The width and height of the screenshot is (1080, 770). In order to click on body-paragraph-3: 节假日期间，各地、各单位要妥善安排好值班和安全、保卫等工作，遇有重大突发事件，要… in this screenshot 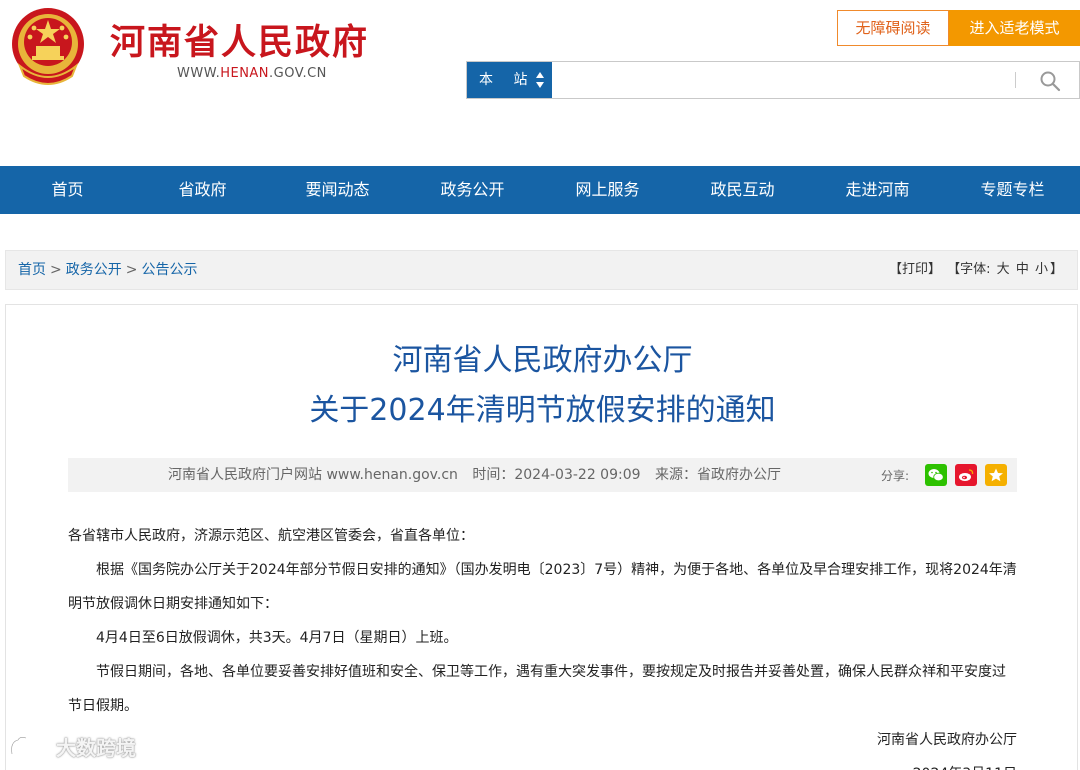, I will do `click(537, 689)`.